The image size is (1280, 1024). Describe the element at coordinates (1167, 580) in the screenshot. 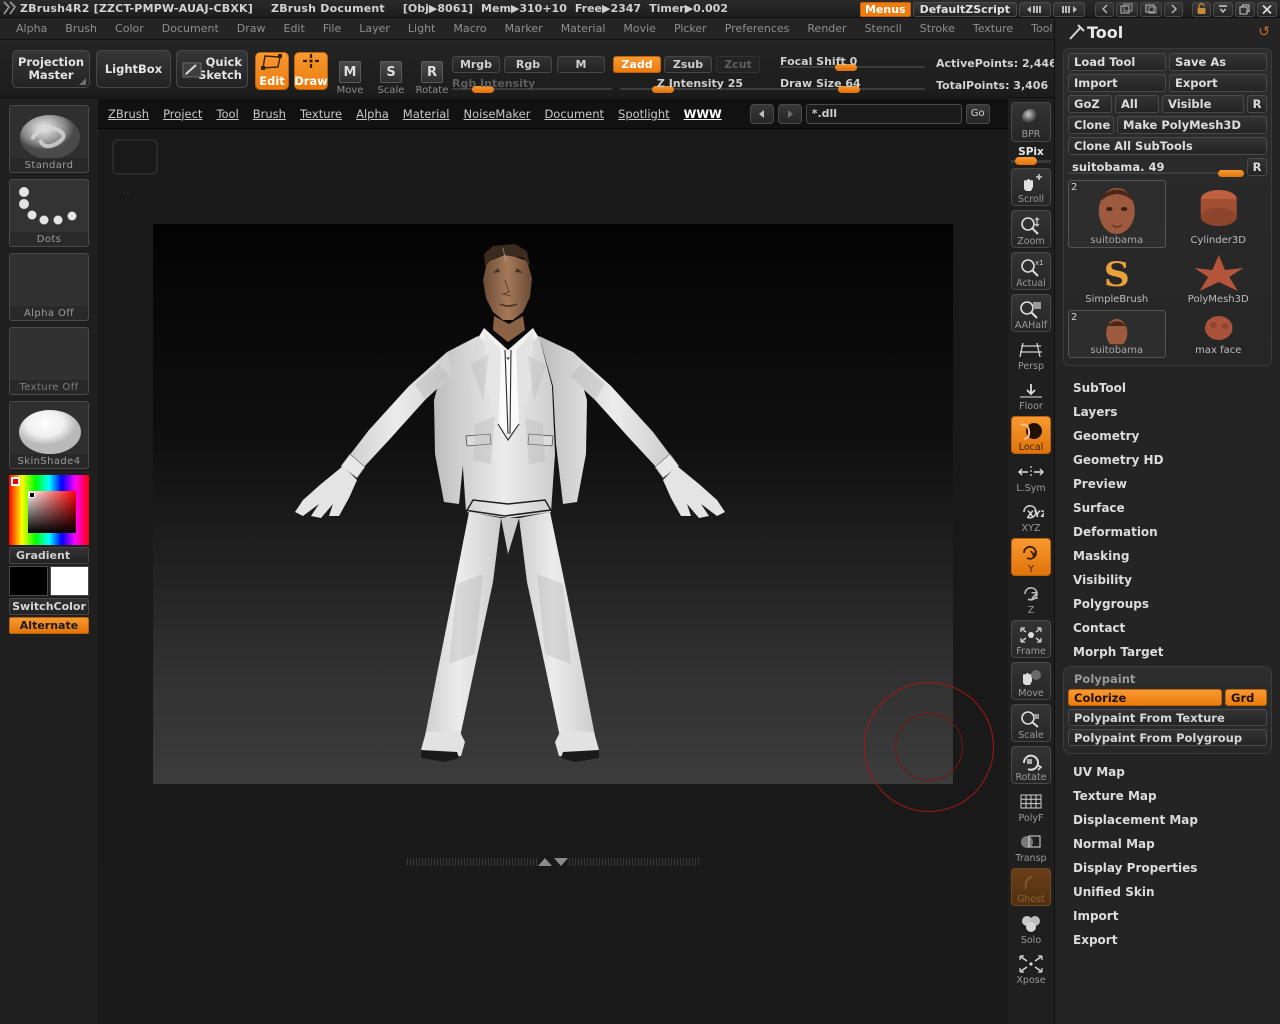

I see `tool-menu-visibility: Visibility` at that location.